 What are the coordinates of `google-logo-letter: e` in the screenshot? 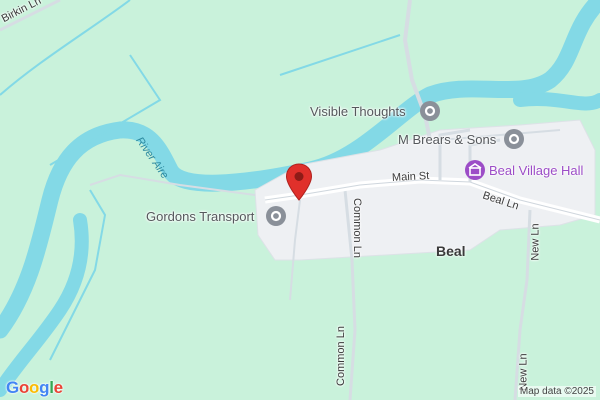 It's located at (58, 387).